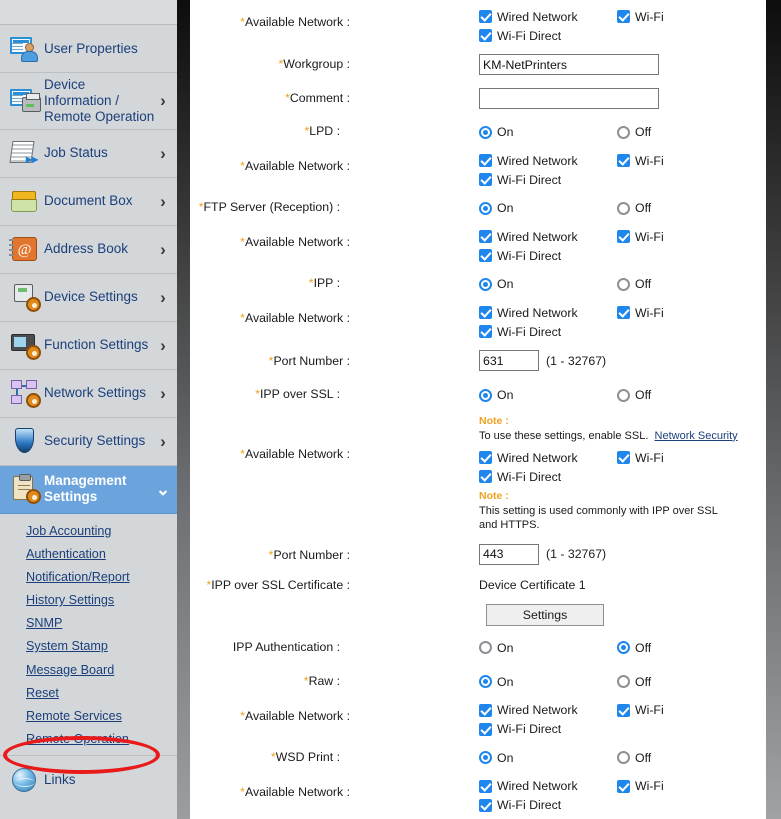 This screenshot has height=819, width=781. What do you see at coordinates (548, 395) in the screenshot?
I see `radio-ipp-ssl-on: On` at bounding box center [548, 395].